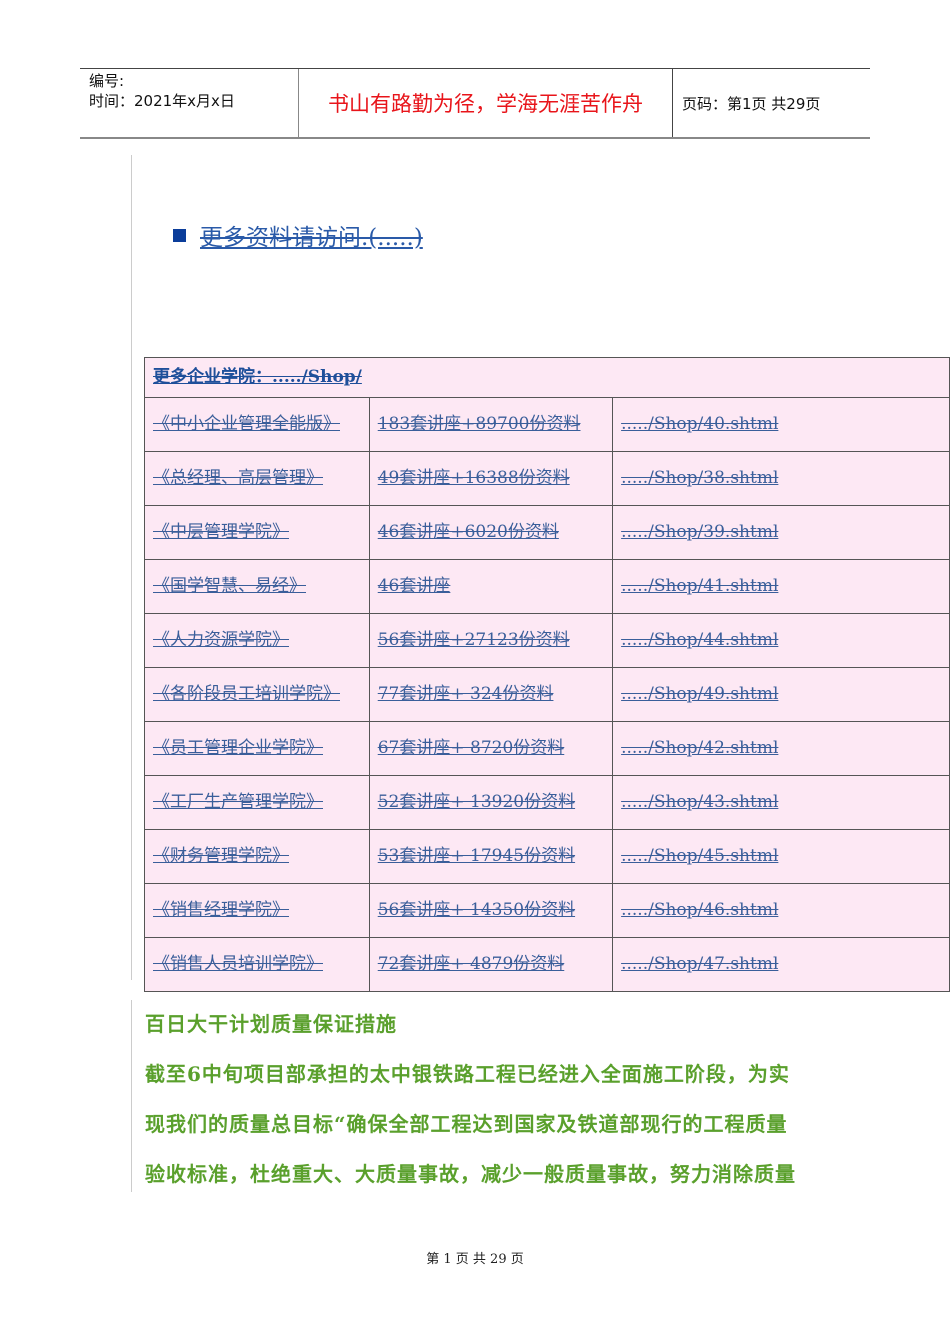  What do you see at coordinates (466, 694) in the screenshot?
I see `resource-count-link: 77套讲座+ 324份资料` at bounding box center [466, 694].